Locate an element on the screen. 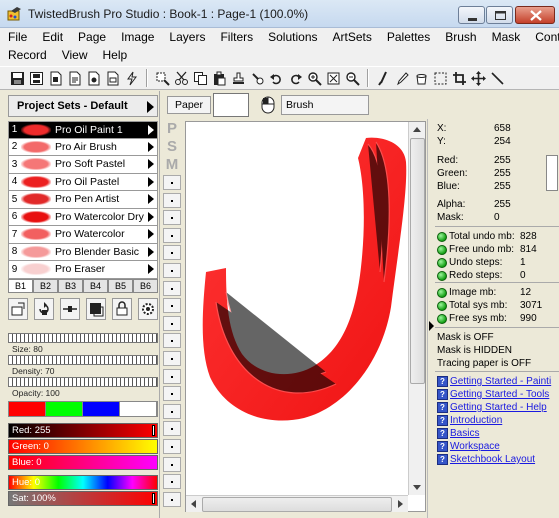  brush-field: Brush is located at coordinates (325, 105).